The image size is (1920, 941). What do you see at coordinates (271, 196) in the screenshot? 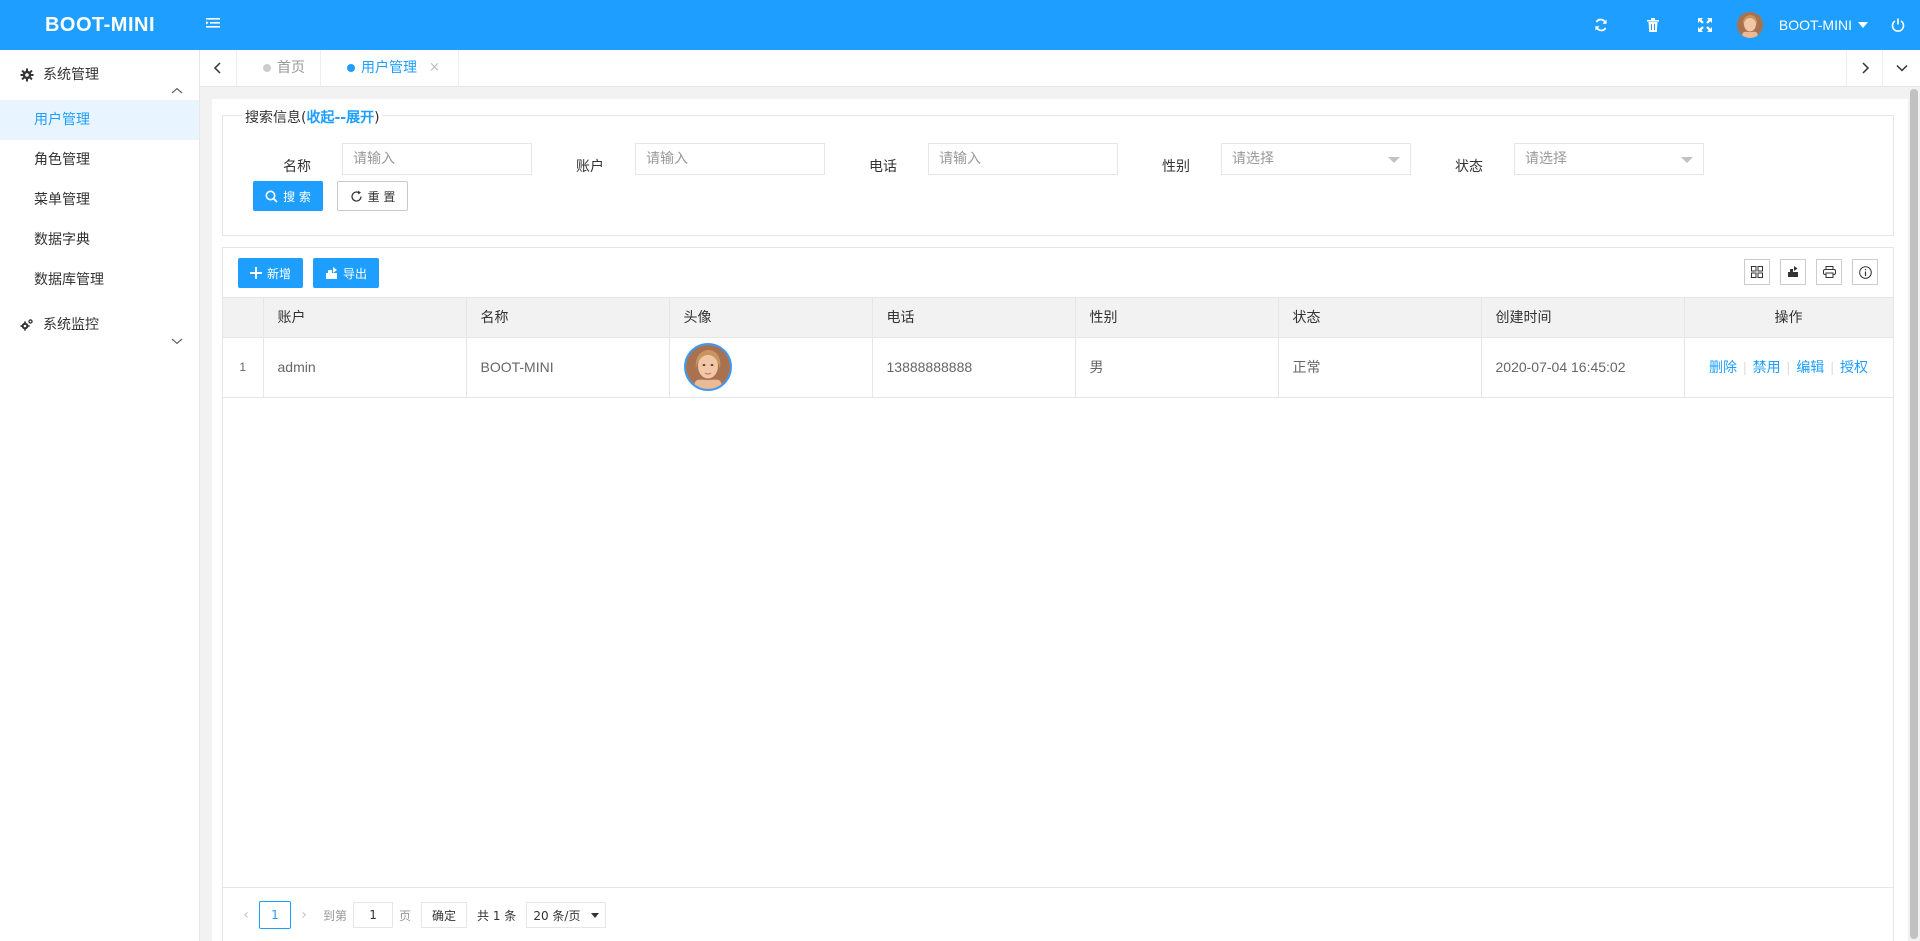
I see `search-icon` at bounding box center [271, 196].